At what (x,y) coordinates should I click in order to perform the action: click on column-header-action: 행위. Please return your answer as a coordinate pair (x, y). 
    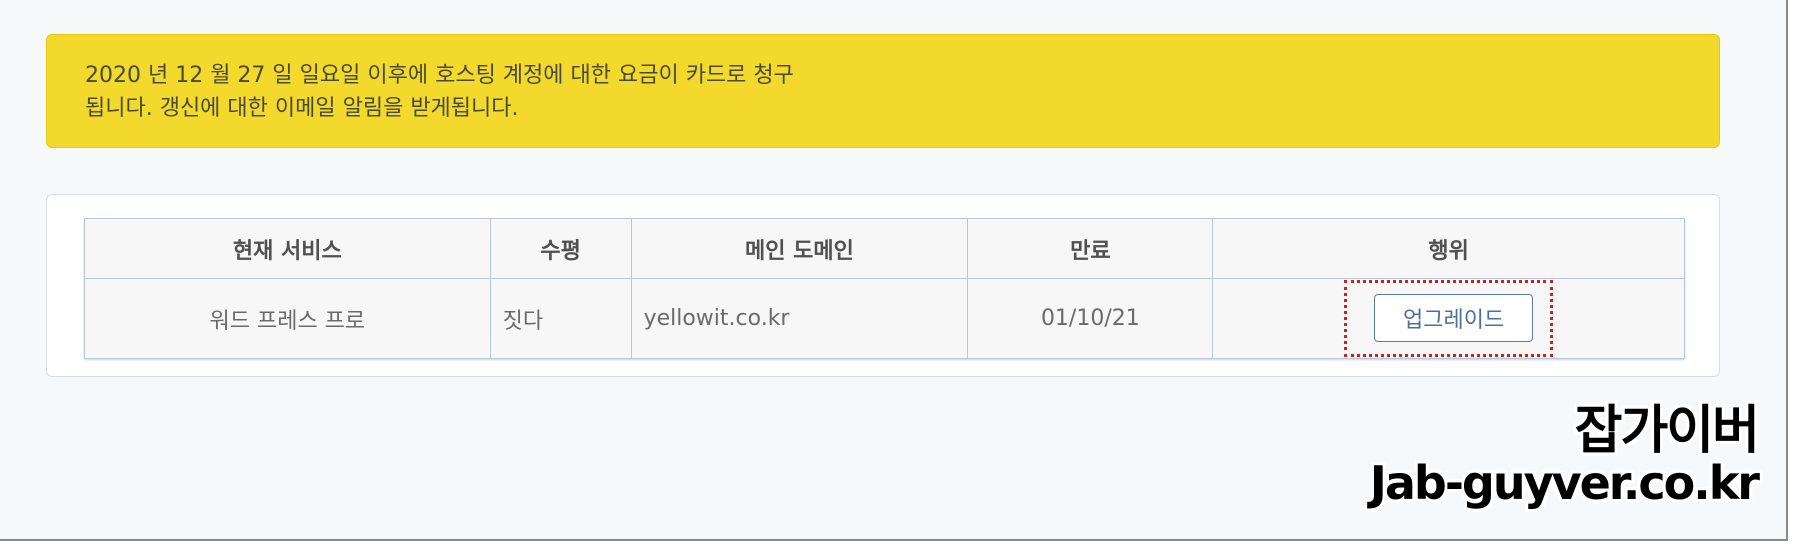
    Looking at the image, I should click on (1448, 248).